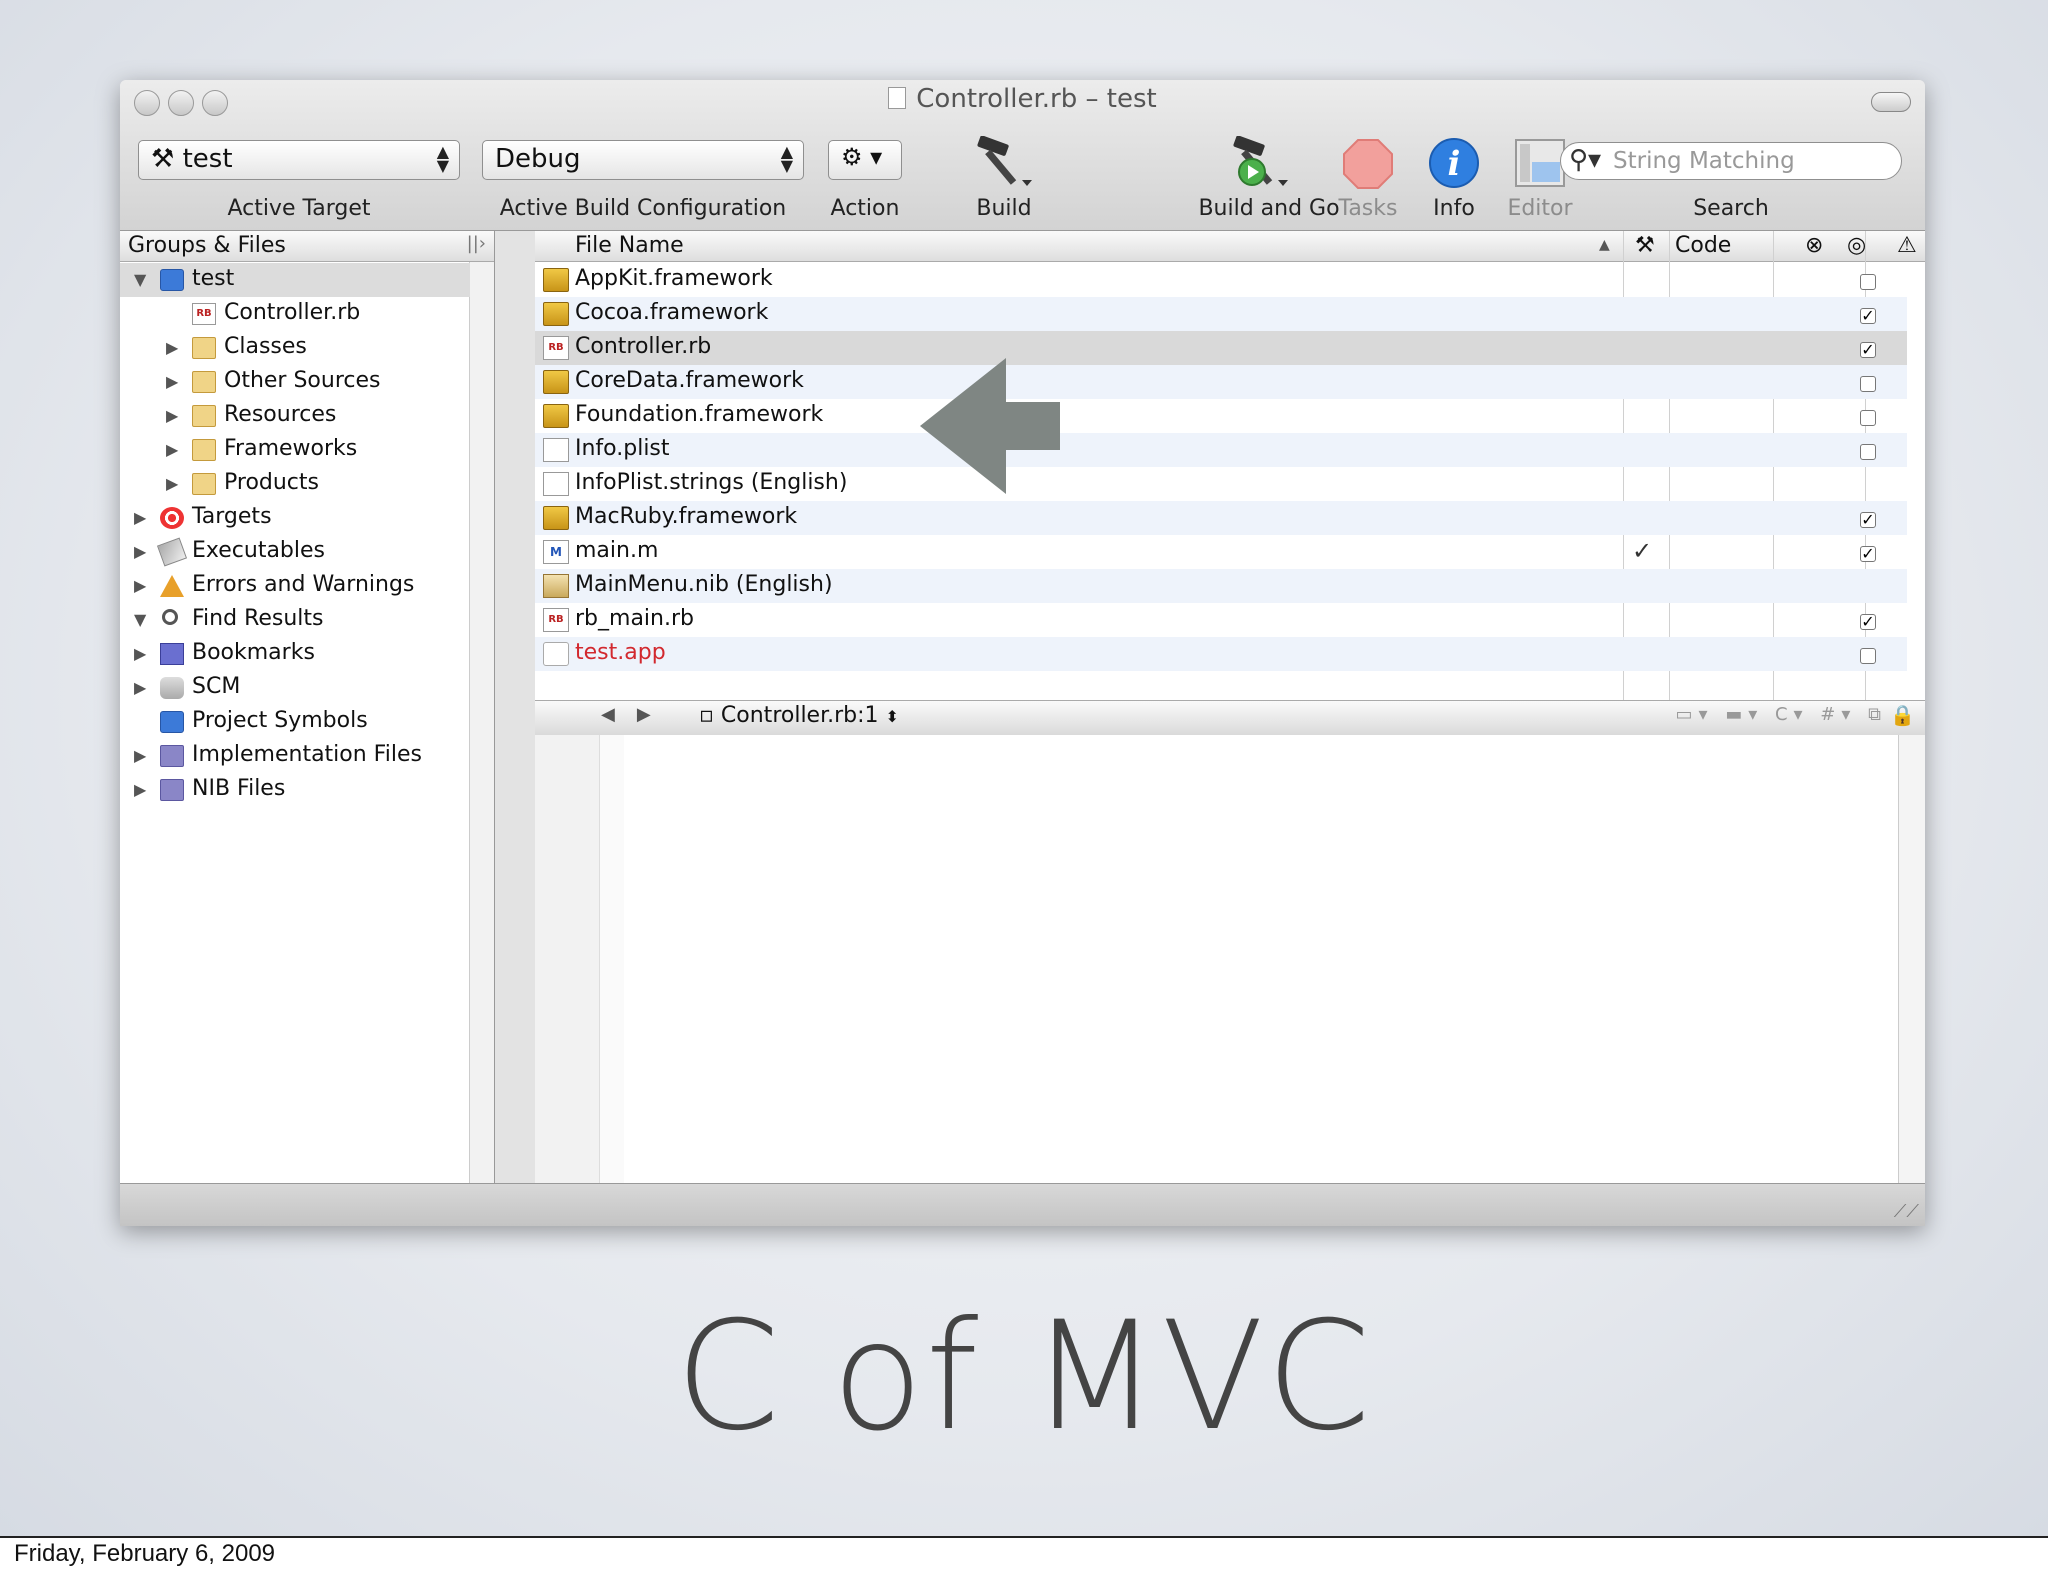 This screenshot has width=2048, height=1576. I want to click on file-row-foundation: Foundation.framework, so click(1221, 416).